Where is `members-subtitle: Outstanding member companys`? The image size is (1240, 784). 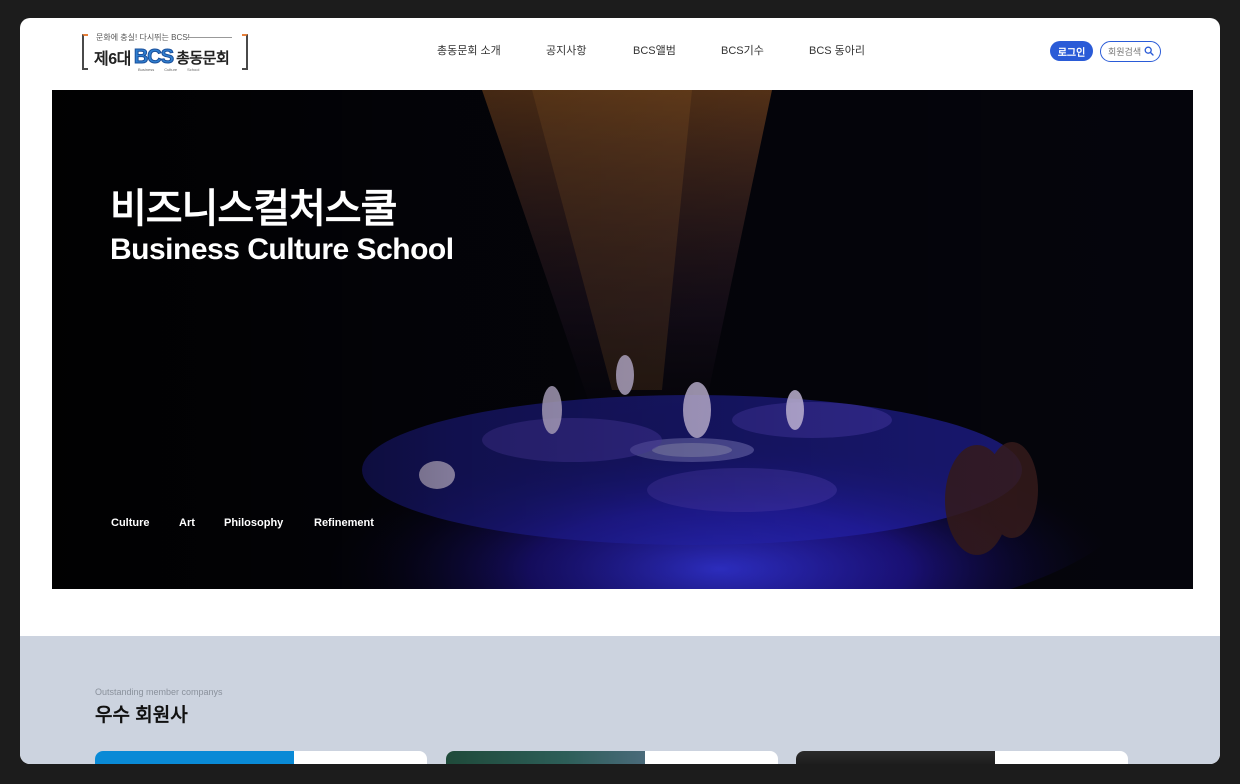
members-subtitle: Outstanding member companys is located at coordinates (159, 692).